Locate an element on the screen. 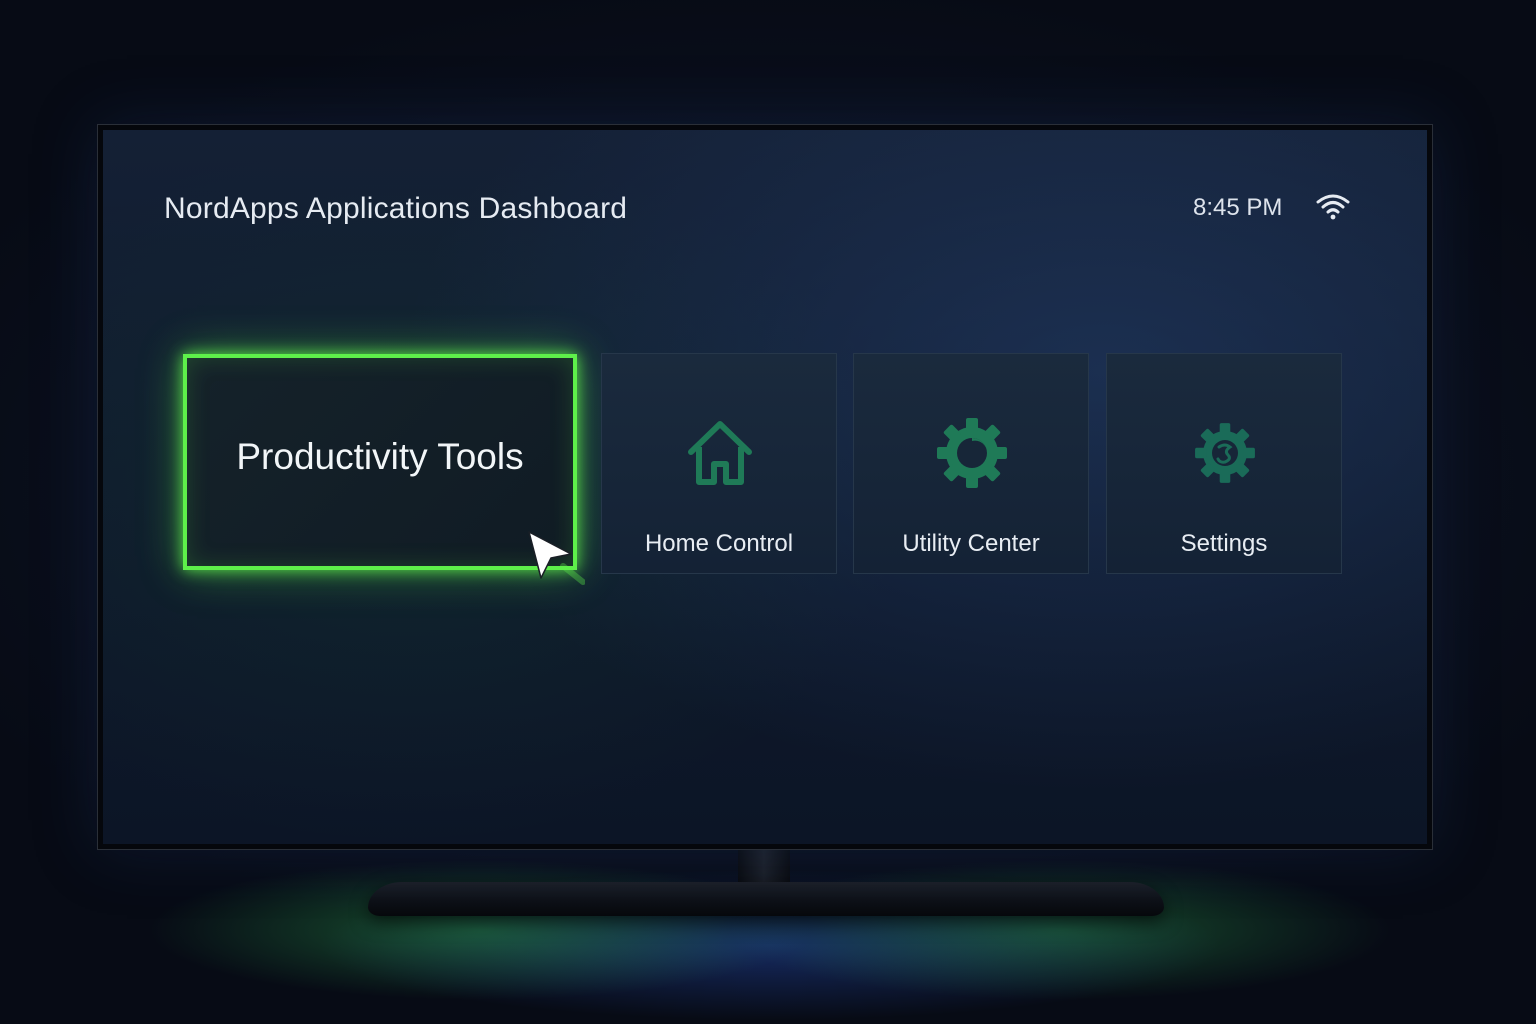 This screenshot has height=1024, width=1536. tile-label: Home Control is located at coordinates (719, 543).